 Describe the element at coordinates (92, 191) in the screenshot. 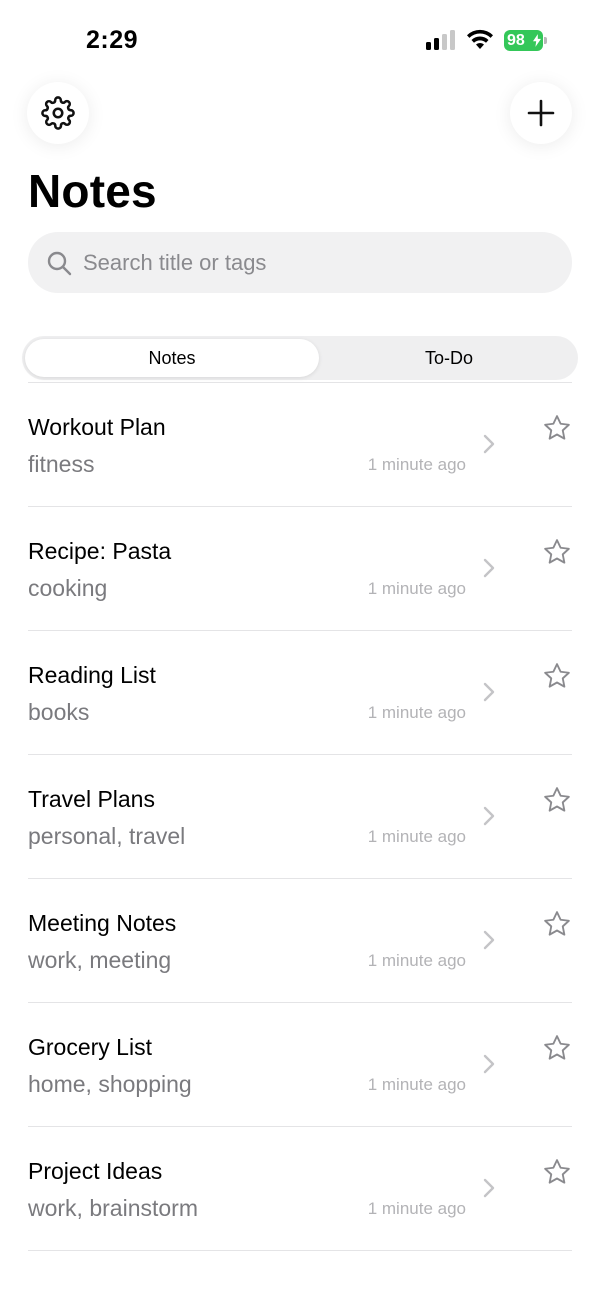

I see `page-title: Notes` at that location.